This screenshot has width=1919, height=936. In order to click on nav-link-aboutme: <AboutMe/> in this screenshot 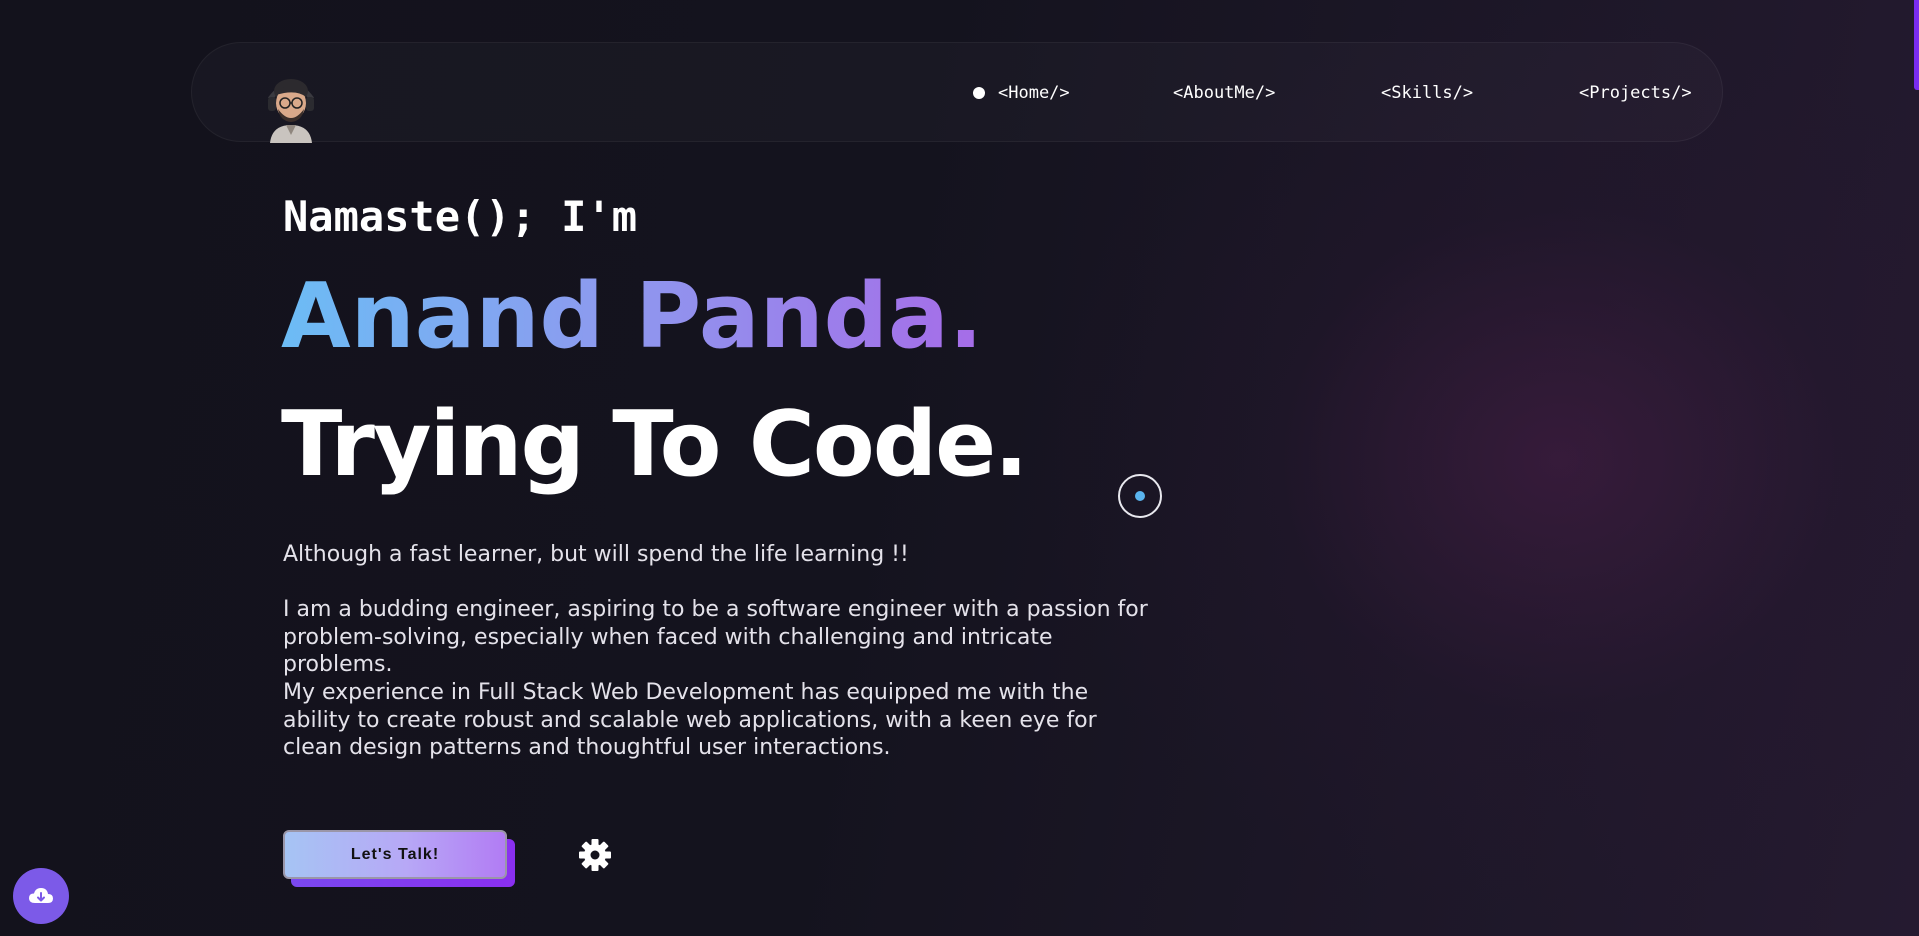, I will do `click(1224, 93)`.